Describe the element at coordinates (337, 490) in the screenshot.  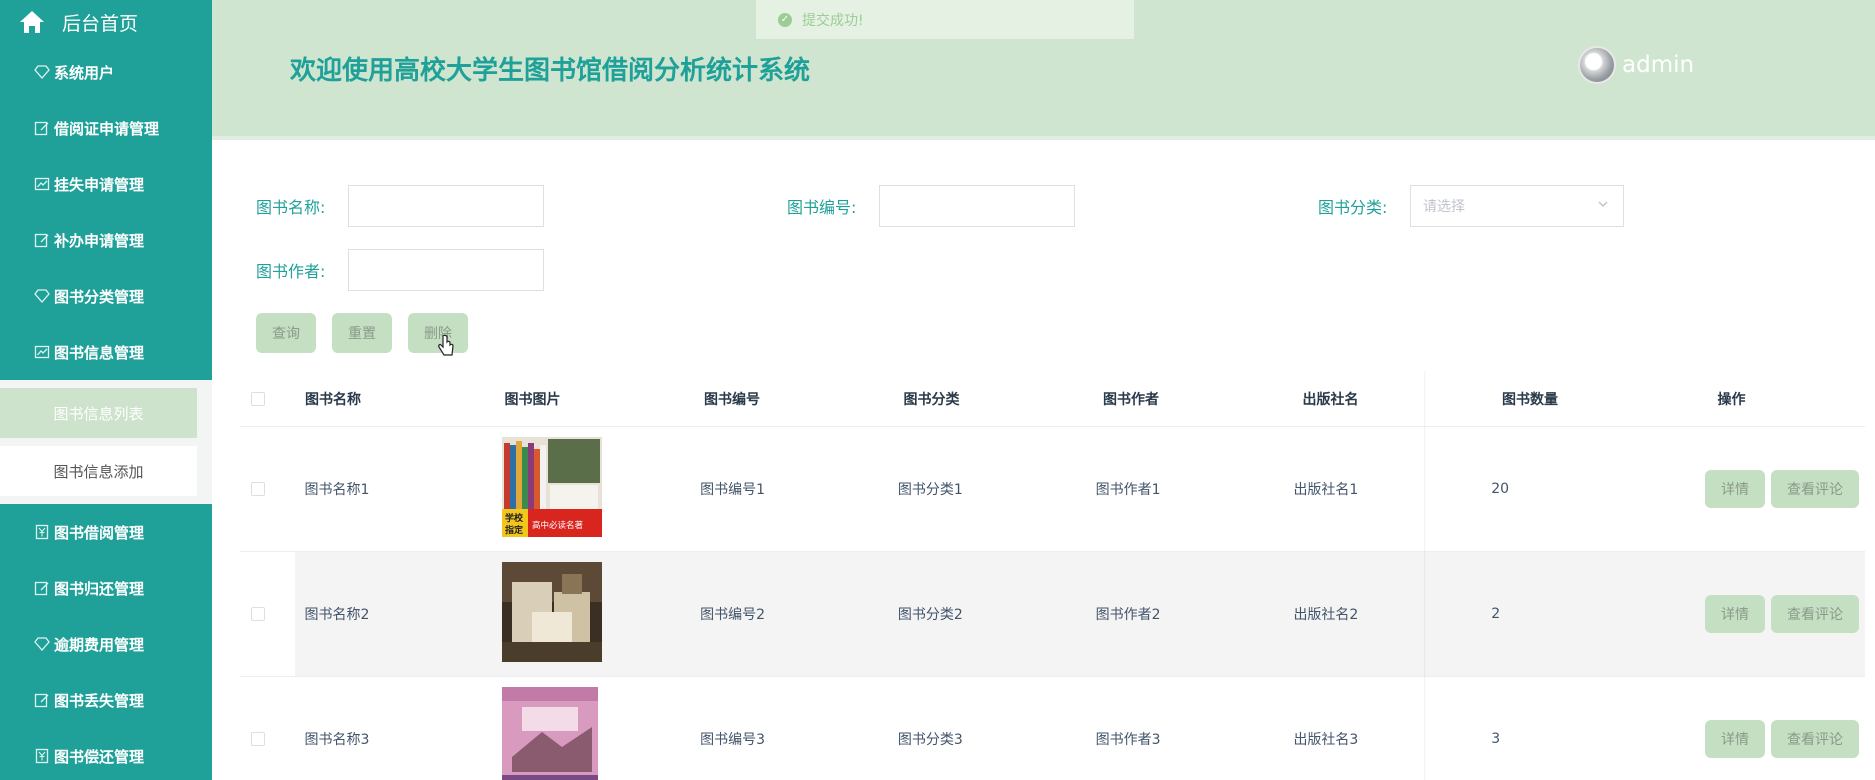
I see `cell-name: 图书名称1` at that location.